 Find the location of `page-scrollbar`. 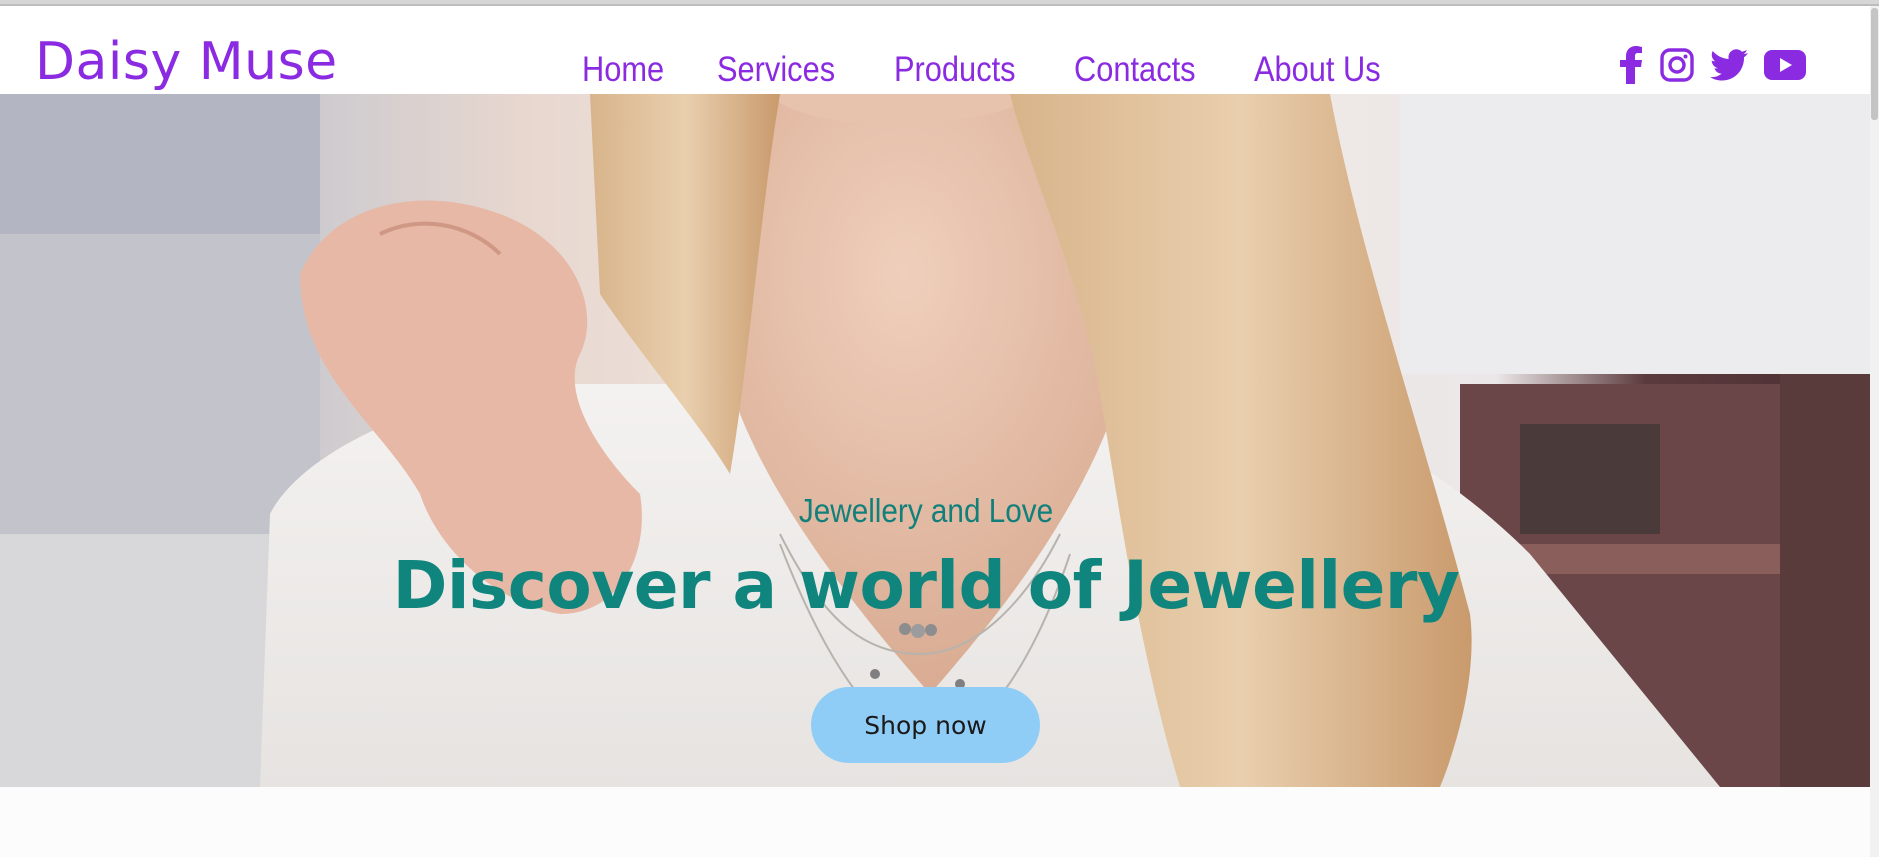

page-scrollbar is located at coordinates (1874, 431).